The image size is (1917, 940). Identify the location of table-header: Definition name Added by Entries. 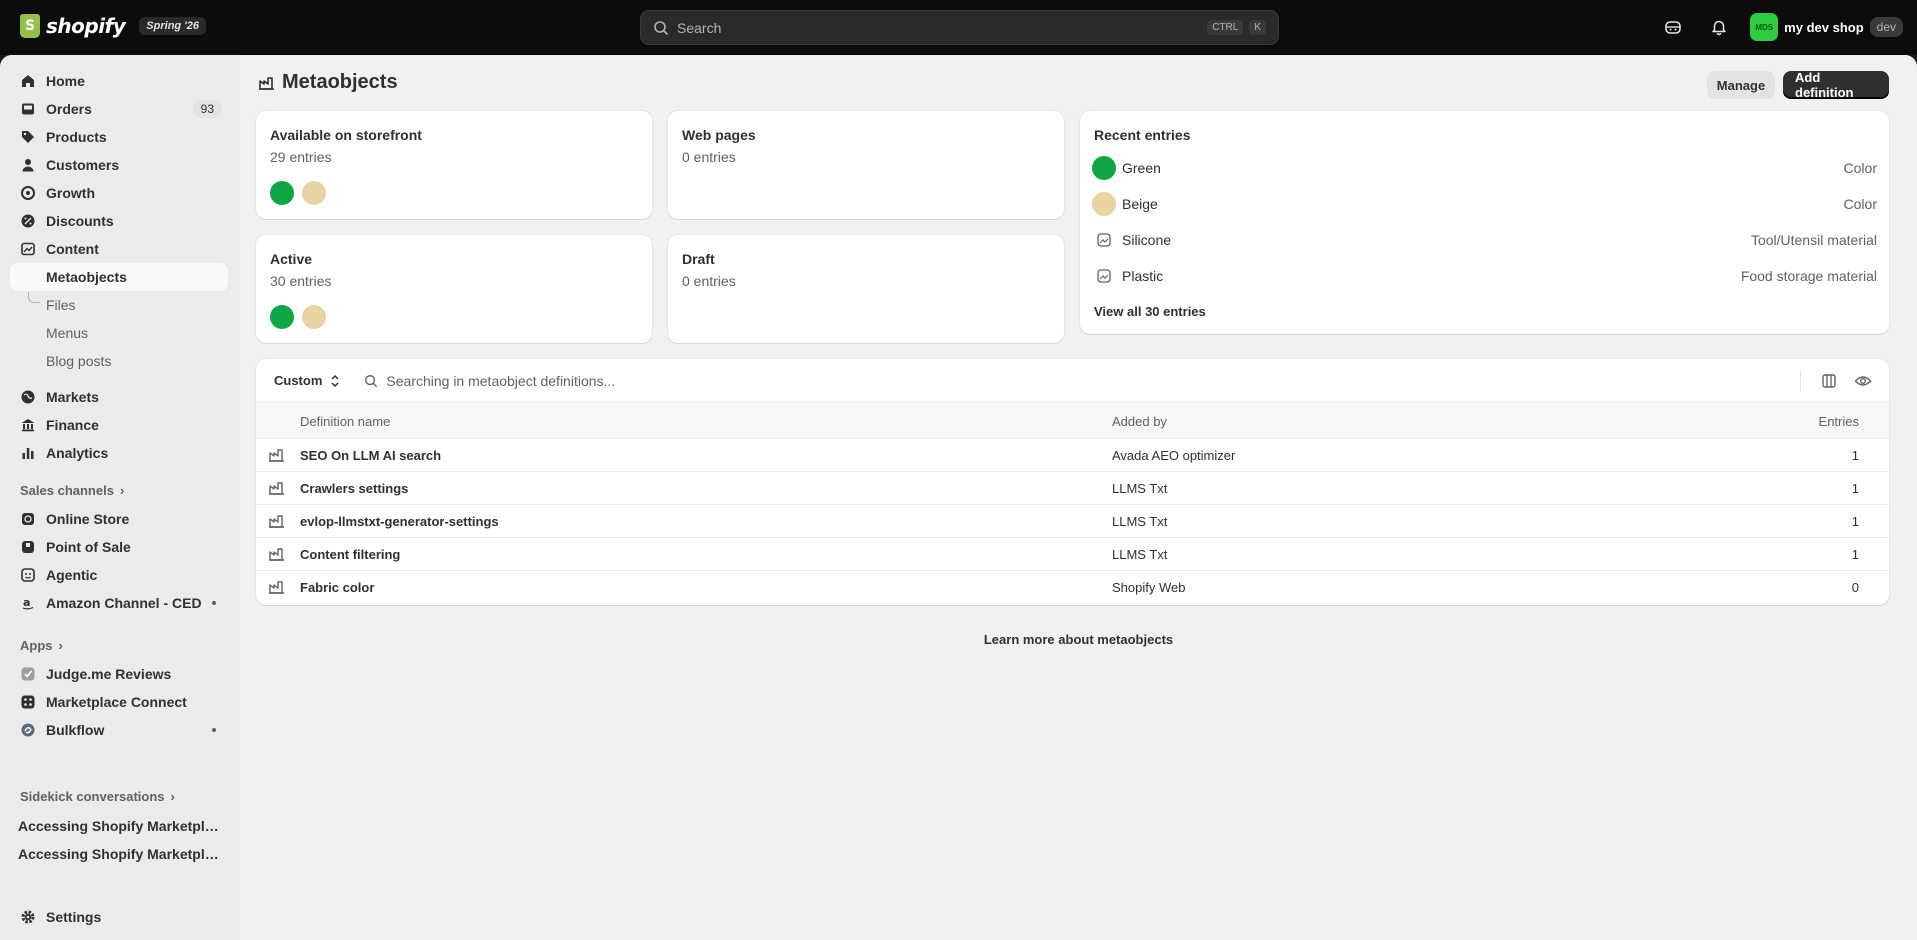
(1072, 421).